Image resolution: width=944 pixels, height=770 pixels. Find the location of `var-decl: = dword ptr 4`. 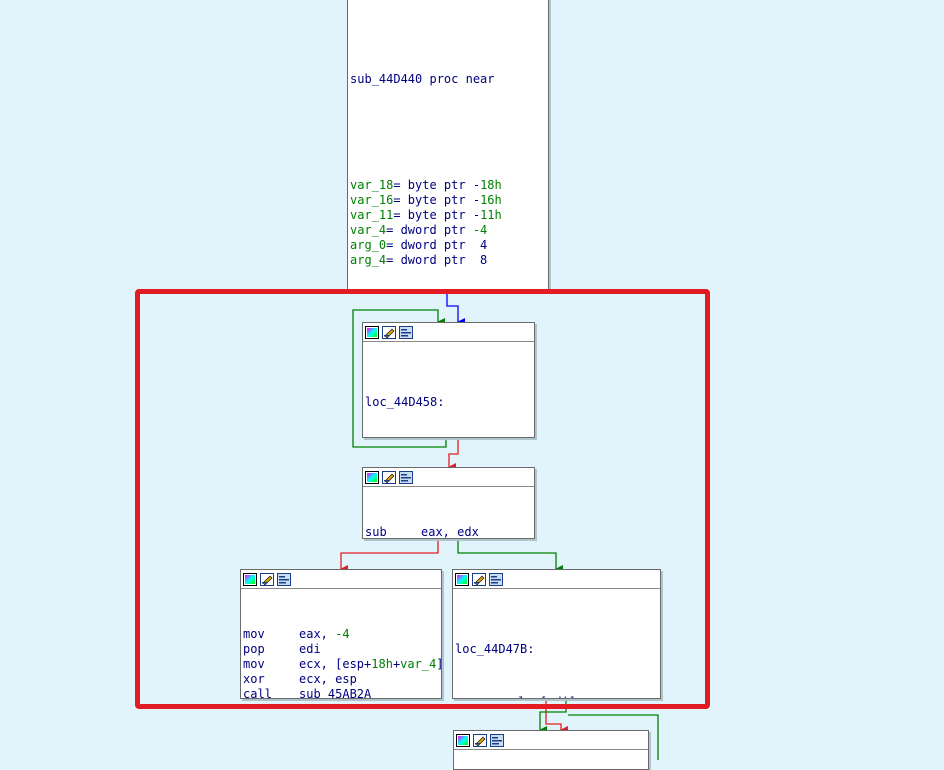

var-decl: = dword ptr 4 is located at coordinates (437, 245).